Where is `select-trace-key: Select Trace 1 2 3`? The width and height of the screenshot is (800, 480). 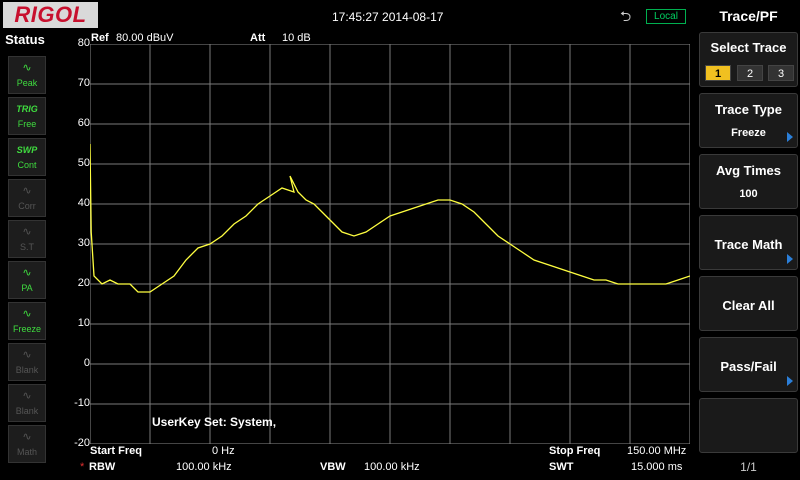 select-trace-key: Select Trace 1 2 3 is located at coordinates (748, 59).